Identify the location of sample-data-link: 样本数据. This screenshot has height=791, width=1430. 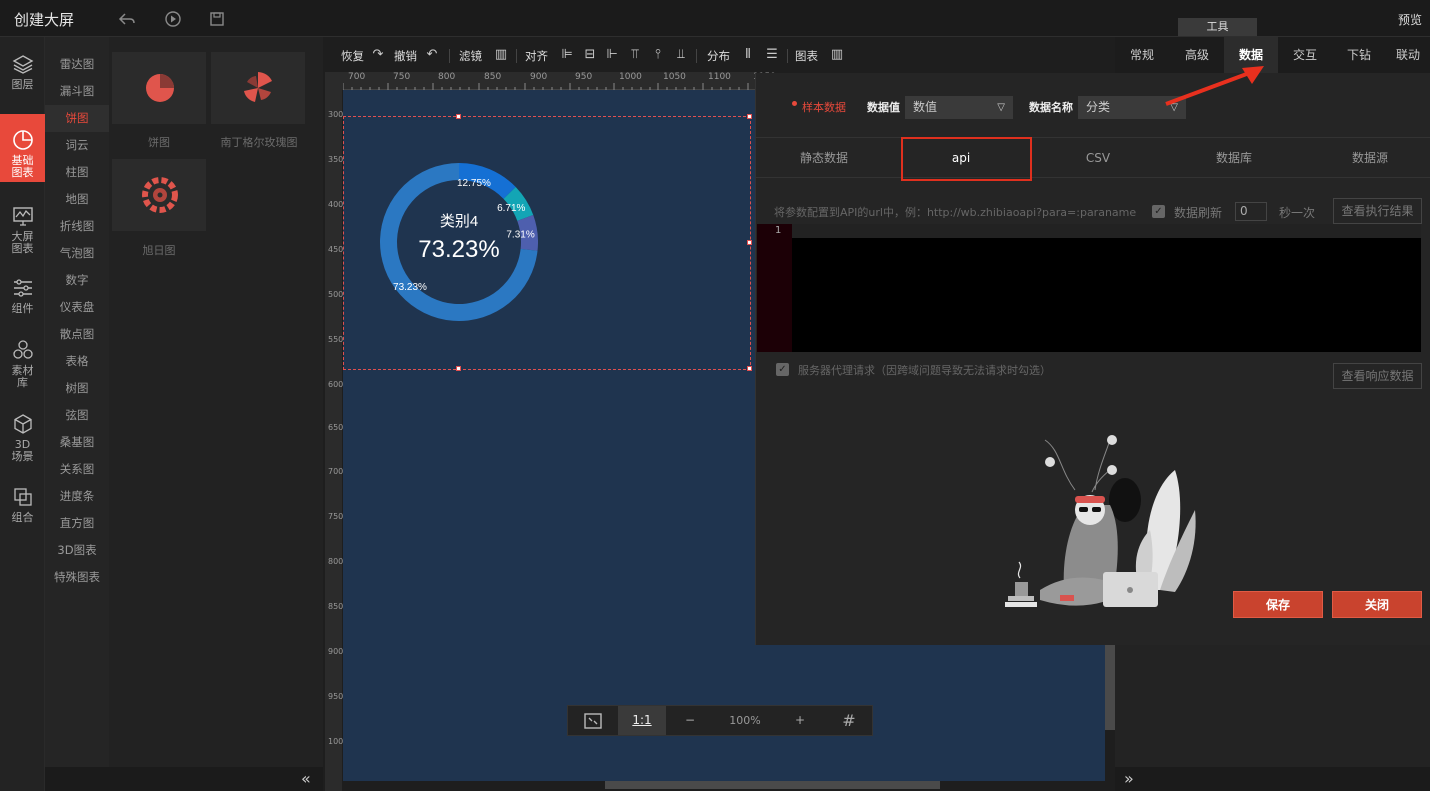
(824, 107).